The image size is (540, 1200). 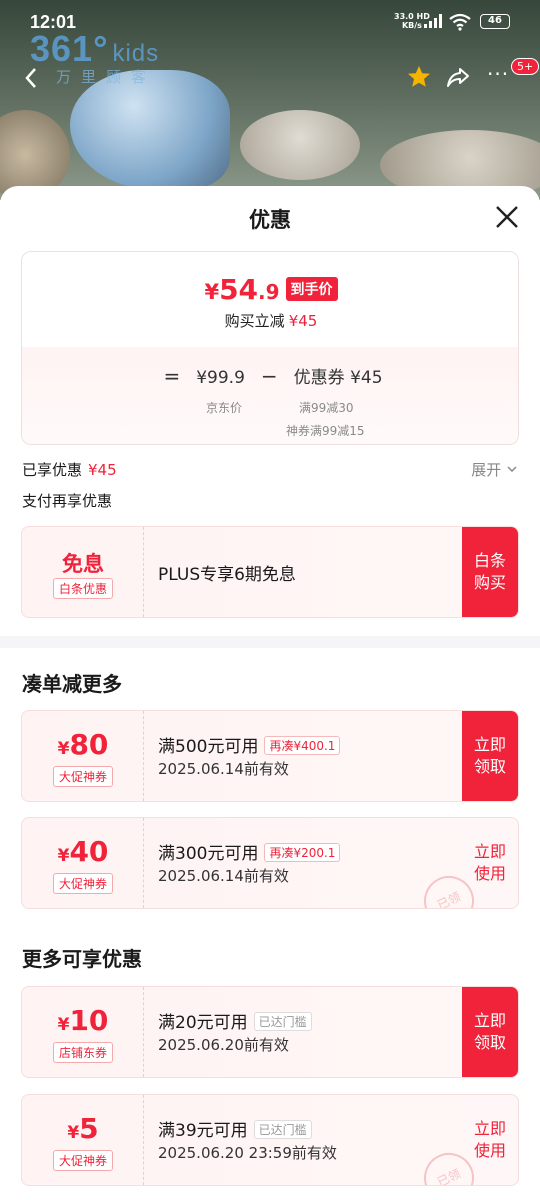 What do you see at coordinates (525, 66) in the screenshot?
I see `notification-badge: 5+` at bounding box center [525, 66].